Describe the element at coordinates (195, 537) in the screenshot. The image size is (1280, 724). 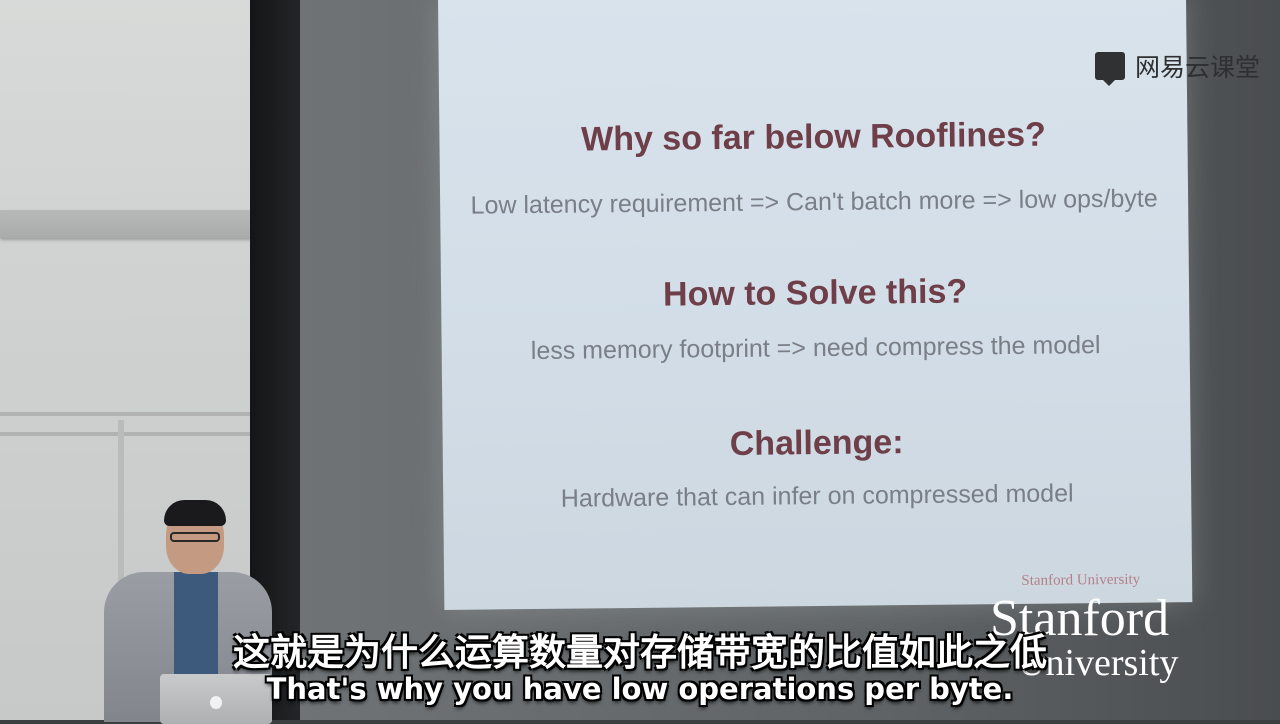
I see `presenter-glasses` at that location.